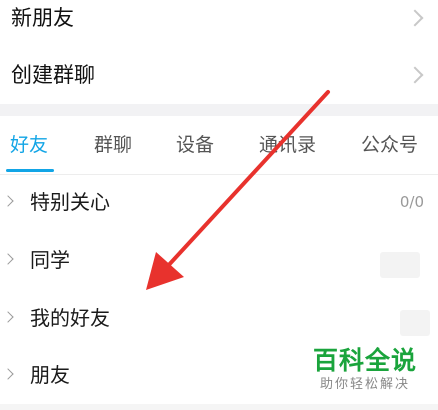 Image resolution: width=438 pixels, height=410 pixels. I want to click on watermark-title: 百科全说, so click(364, 360).